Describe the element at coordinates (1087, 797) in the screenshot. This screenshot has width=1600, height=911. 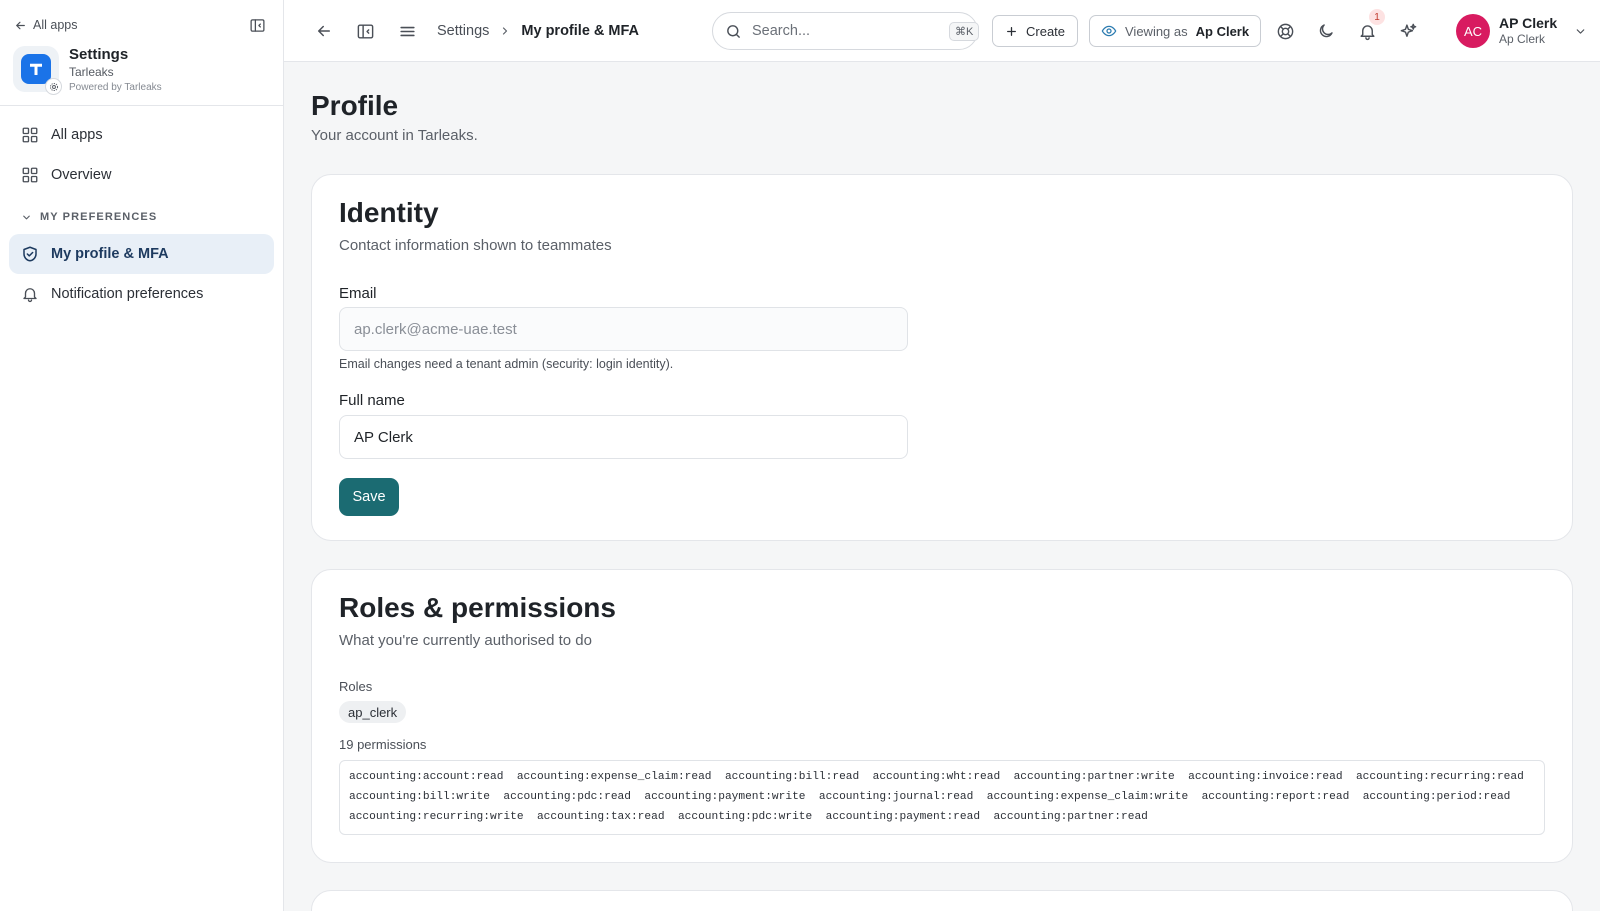
I see `permission-item: accounting:expense_claim:write` at that location.